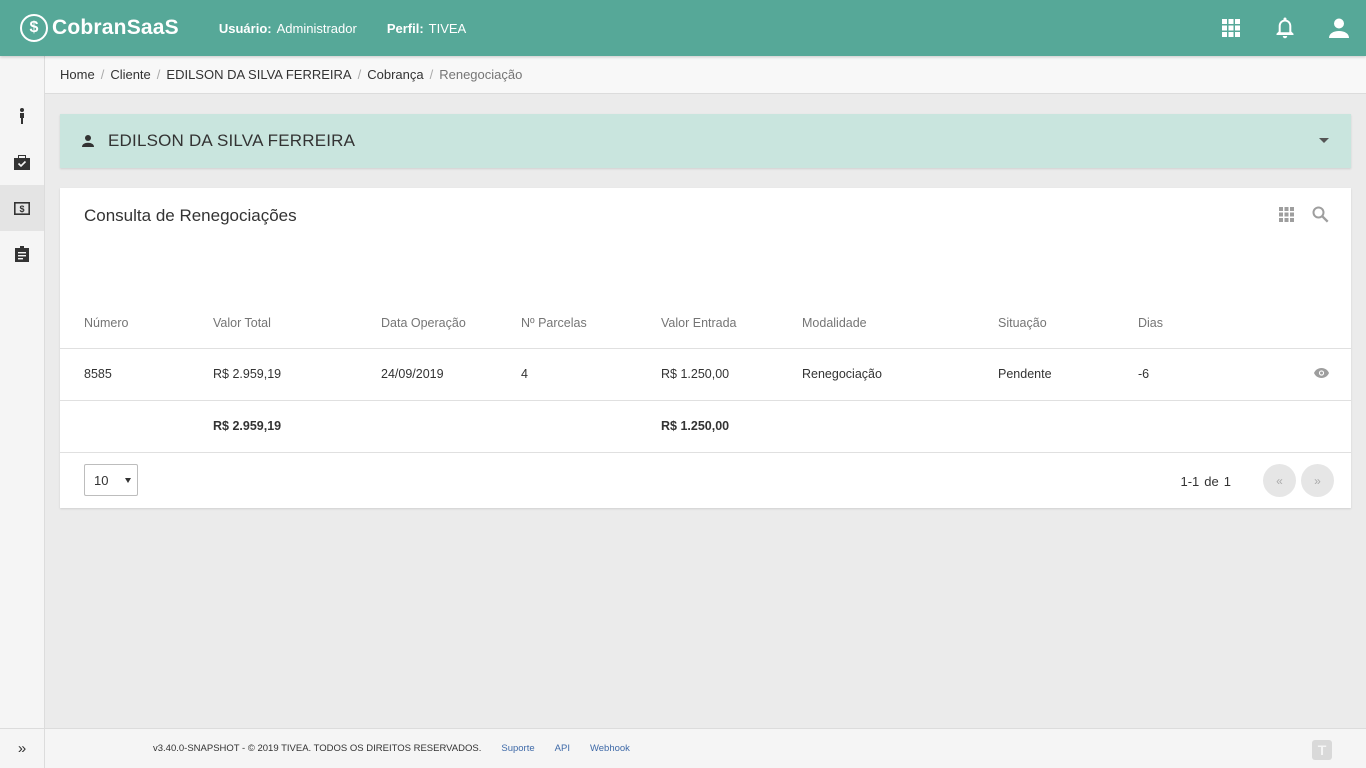 The width and height of the screenshot is (1366, 768). Describe the element at coordinates (1322, 750) in the screenshot. I see `tivea-logo-icon: T` at that location.